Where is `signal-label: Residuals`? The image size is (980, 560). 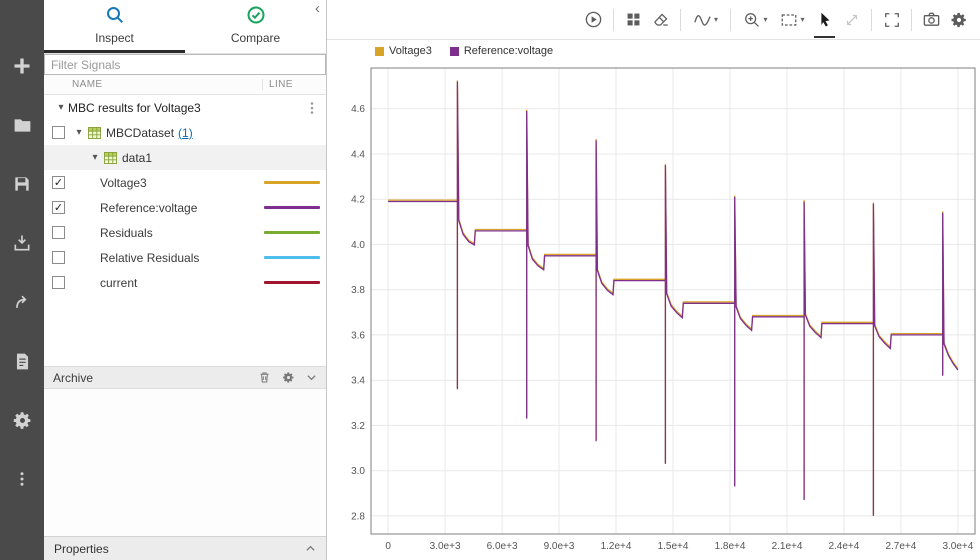 signal-label: Residuals is located at coordinates (126, 232).